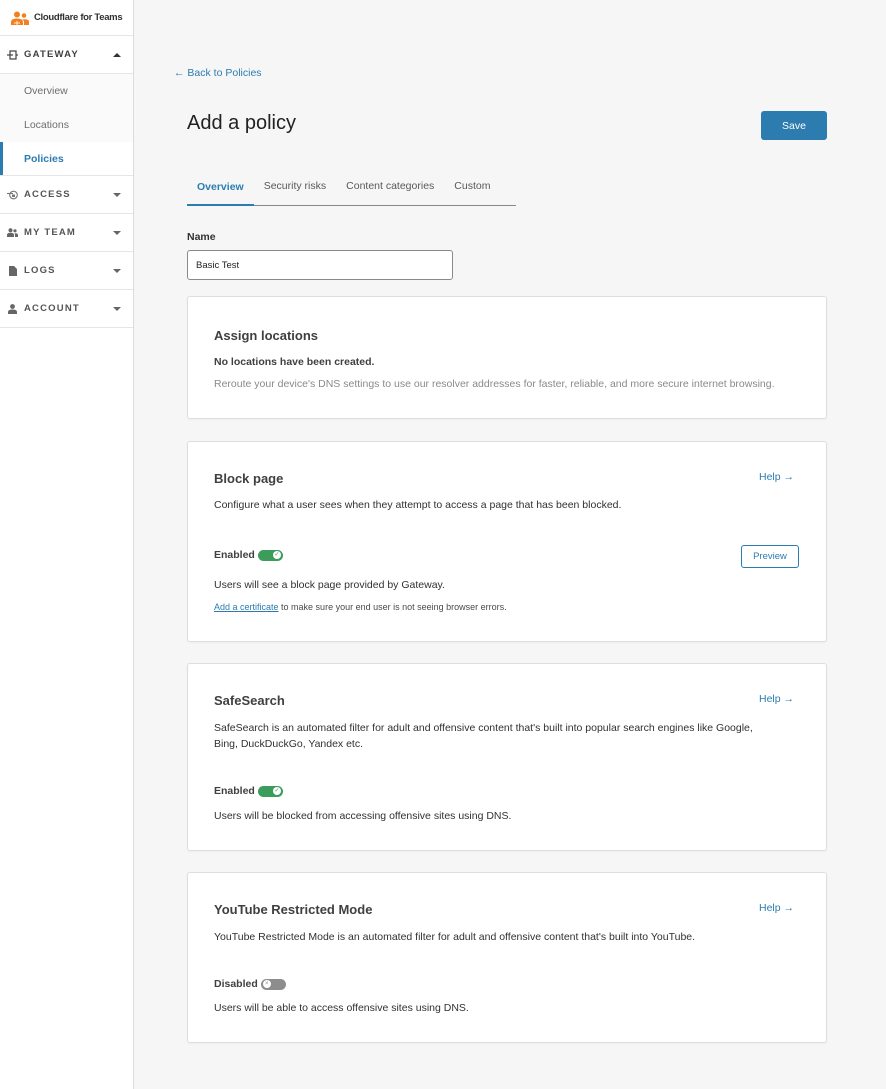 The height and width of the screenshot is (1089, 886). I want to click on name-label: Name, so click(201, 237).